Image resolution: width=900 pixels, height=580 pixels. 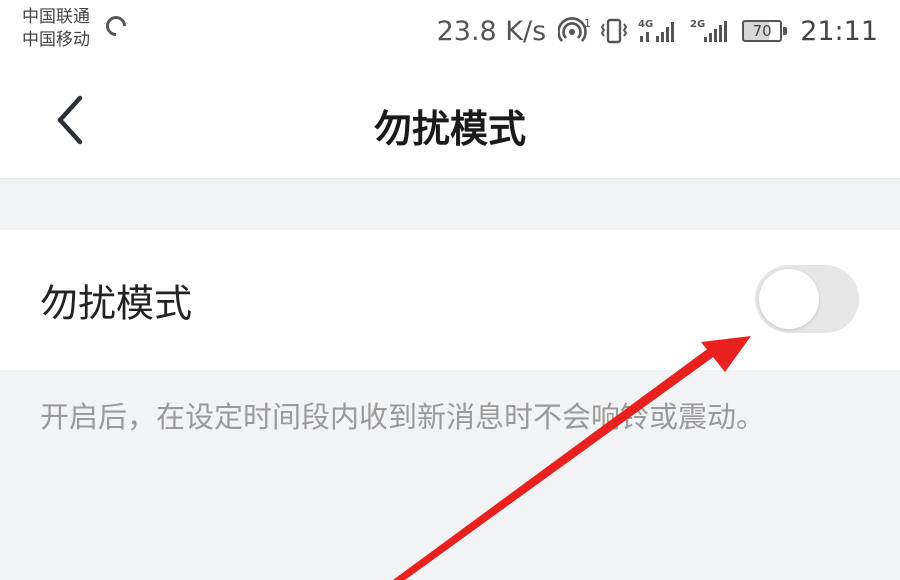 I want to click on dnd-description: 开启后，在设定时间段内收到新消息时不会响铃或震动。, so click(x=403, y=417).